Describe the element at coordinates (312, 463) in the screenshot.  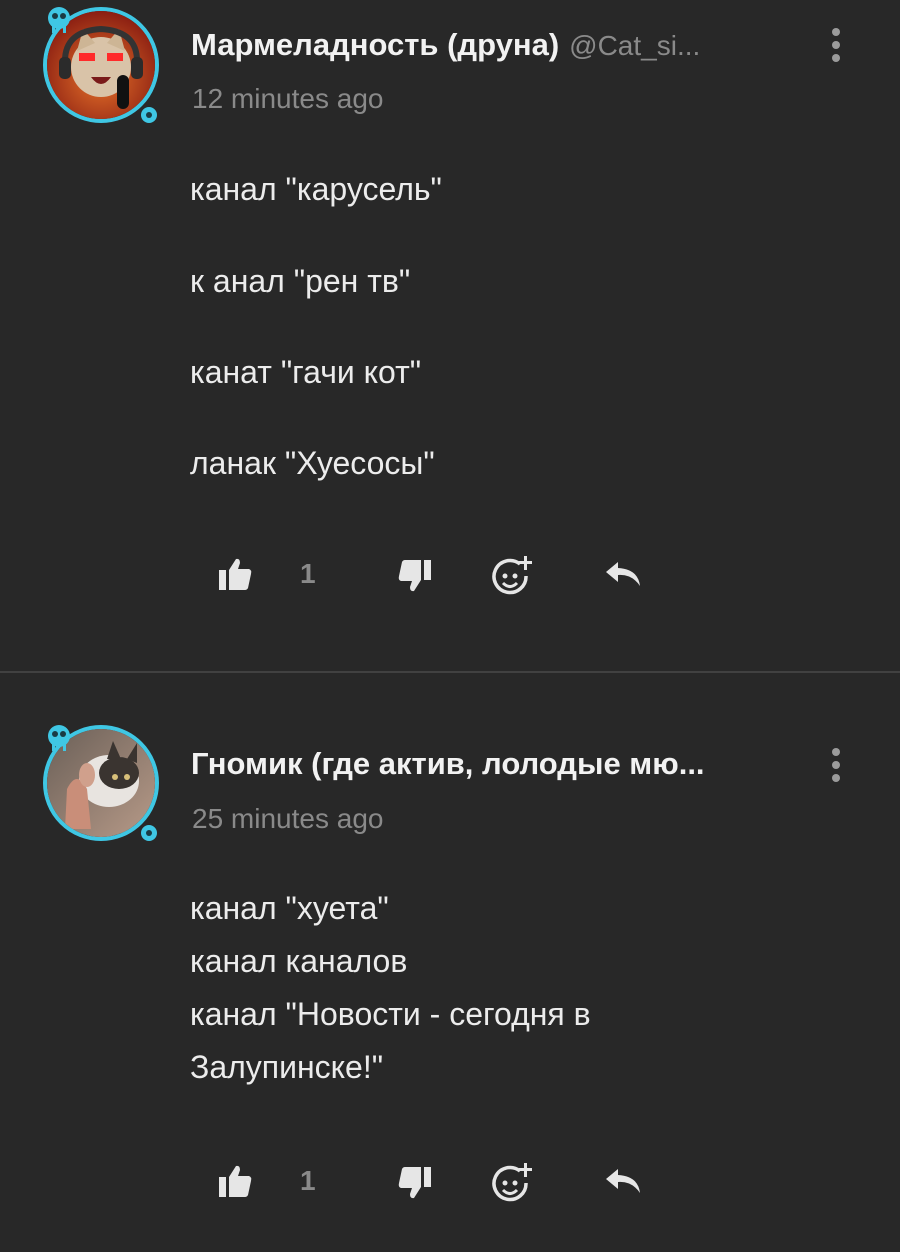
I see `comment-text-line: ланак "Хуесосы"` at that location.